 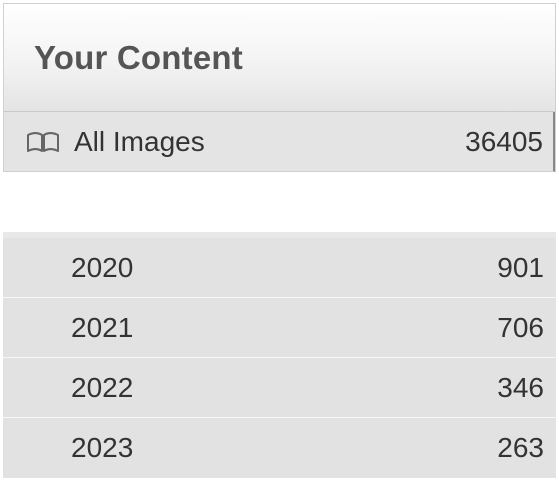 What do you see at coordinates (520, 327) in the screenshot?
I see `year-count: 706` at bounding box center [520, 327].